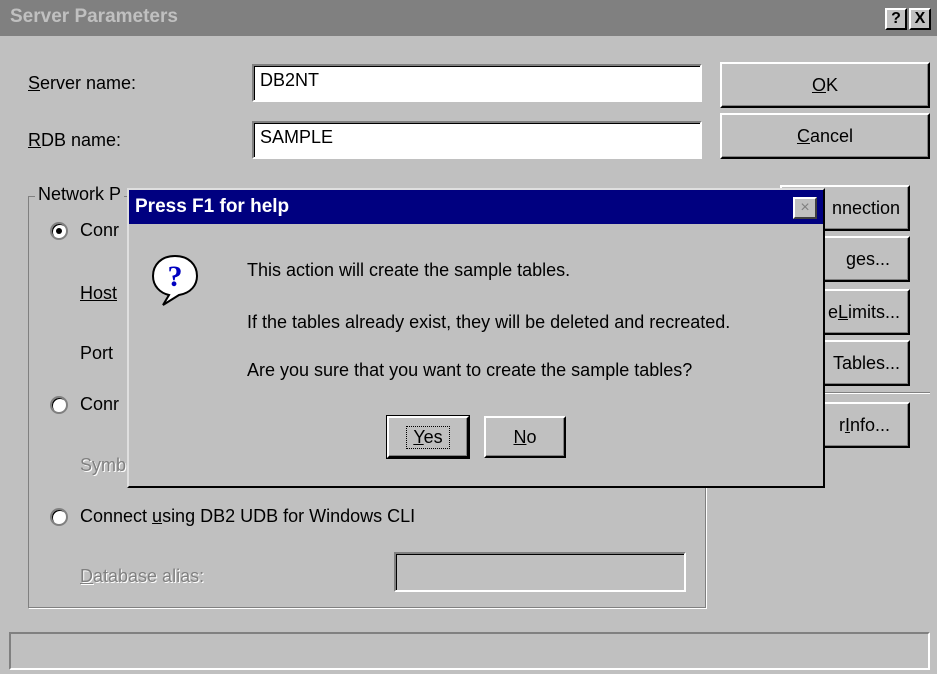 This screenshot has width=937, height=674. Describe the element at coordinates (97, 353) in the screenshot. I see `port-label: Port` at that location.